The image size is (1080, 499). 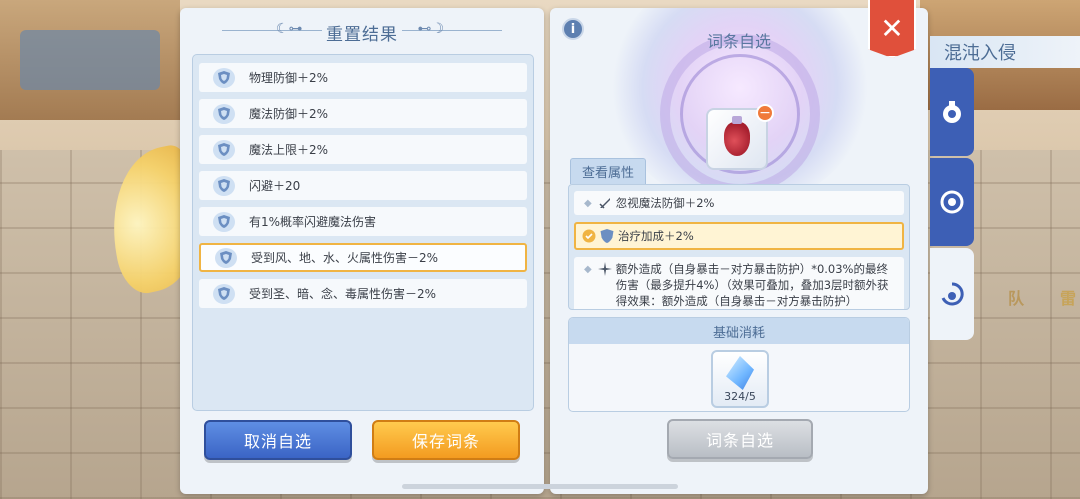 I want to click on cost-item-slot: 324/5, so click(x=740, y=379).